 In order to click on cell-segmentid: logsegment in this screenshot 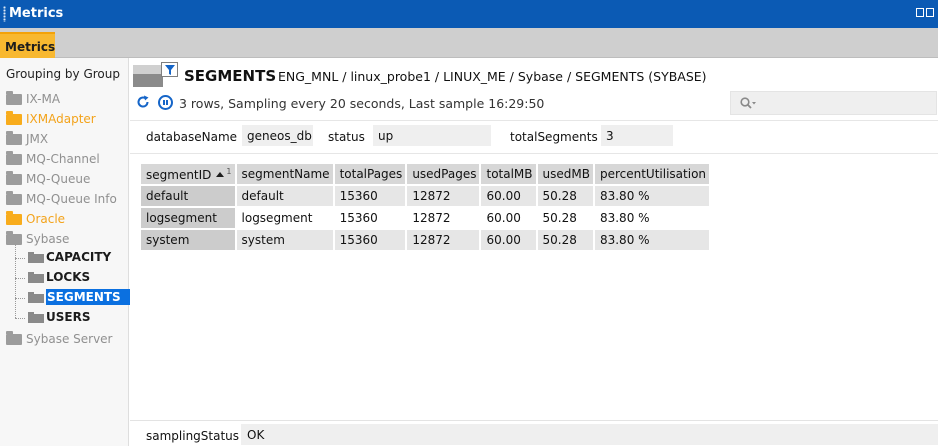, I will do `click(188, 218)`.